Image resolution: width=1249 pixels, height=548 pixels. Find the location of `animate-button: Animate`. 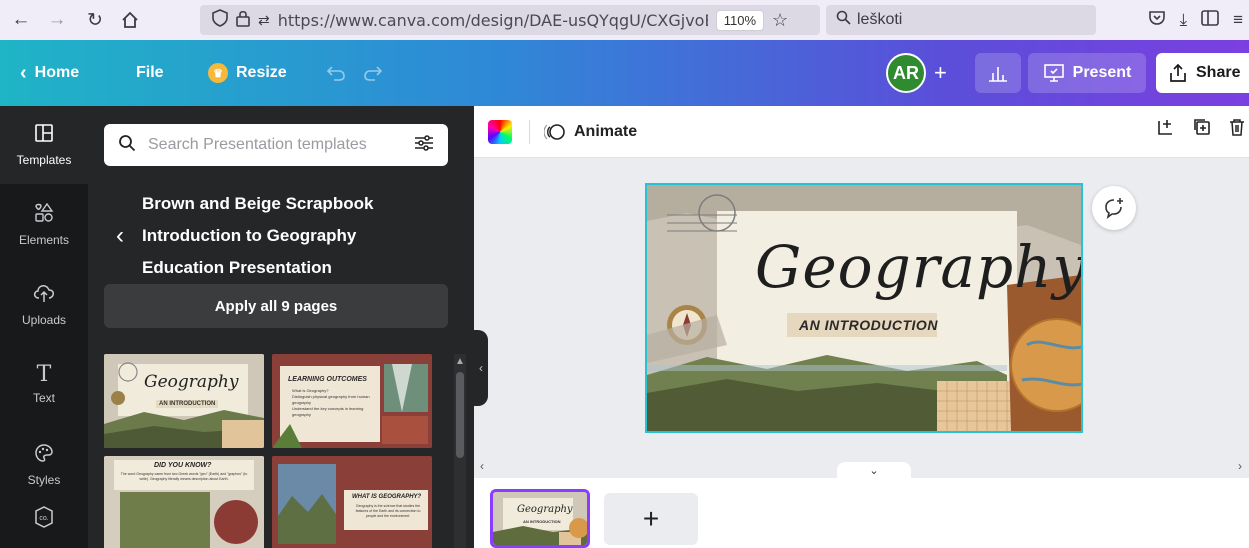

animate-button: Animate is located at coordinates (590, 132).